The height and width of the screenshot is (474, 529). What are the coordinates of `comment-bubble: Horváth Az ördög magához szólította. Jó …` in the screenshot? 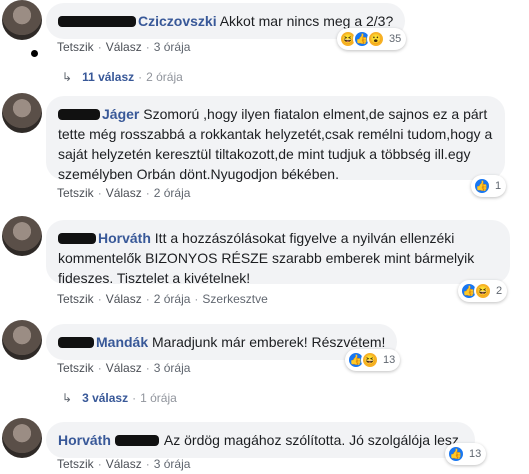 It's located at (260, 440).